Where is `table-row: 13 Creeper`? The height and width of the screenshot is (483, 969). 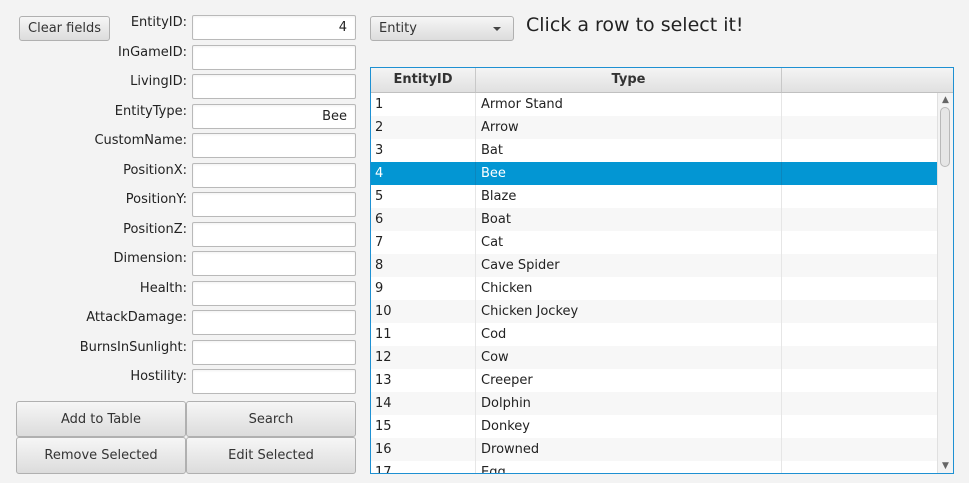
table-row: 13 Creeper is located at coordinates (654, 380).